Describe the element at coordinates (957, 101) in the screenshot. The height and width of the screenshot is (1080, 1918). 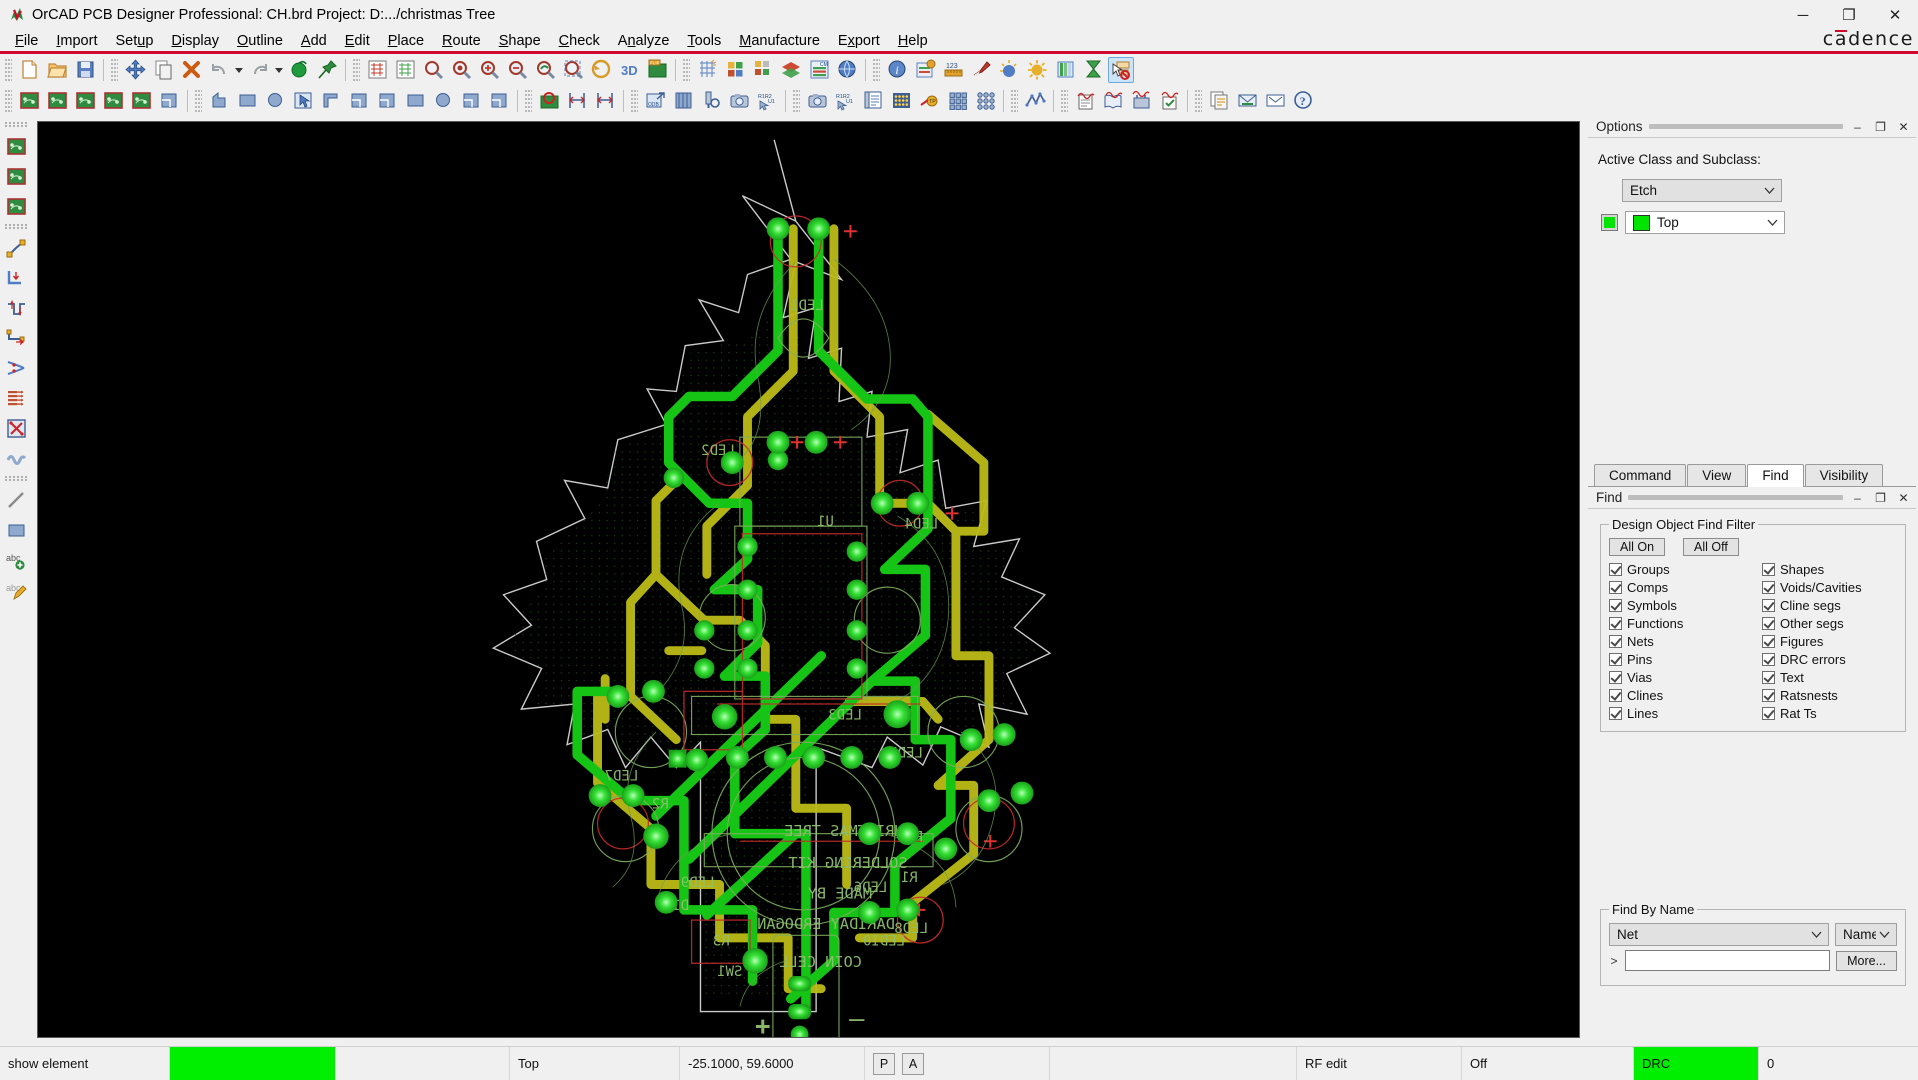
I see `array-icon` at that location.